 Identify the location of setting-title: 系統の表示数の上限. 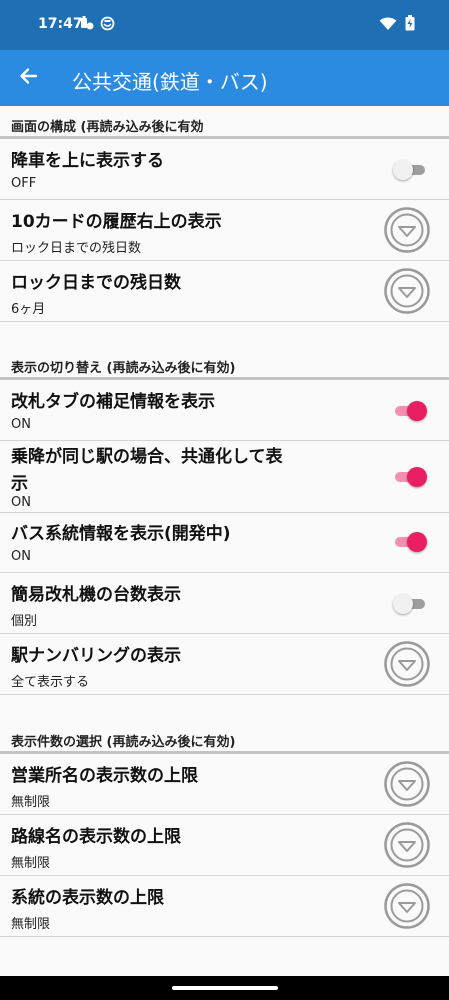
(87, 898).